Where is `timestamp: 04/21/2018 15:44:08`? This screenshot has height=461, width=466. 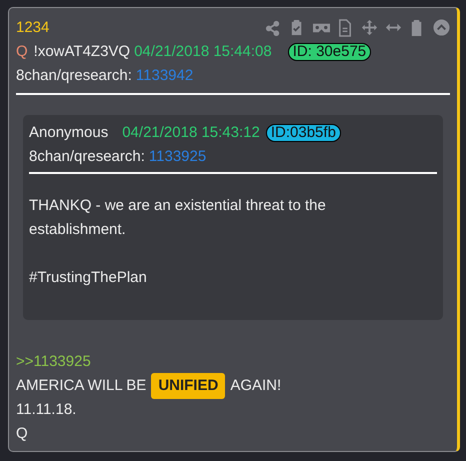
timestamp: 04/21/2018 15:44:08 is located at coordinates (203, 52).